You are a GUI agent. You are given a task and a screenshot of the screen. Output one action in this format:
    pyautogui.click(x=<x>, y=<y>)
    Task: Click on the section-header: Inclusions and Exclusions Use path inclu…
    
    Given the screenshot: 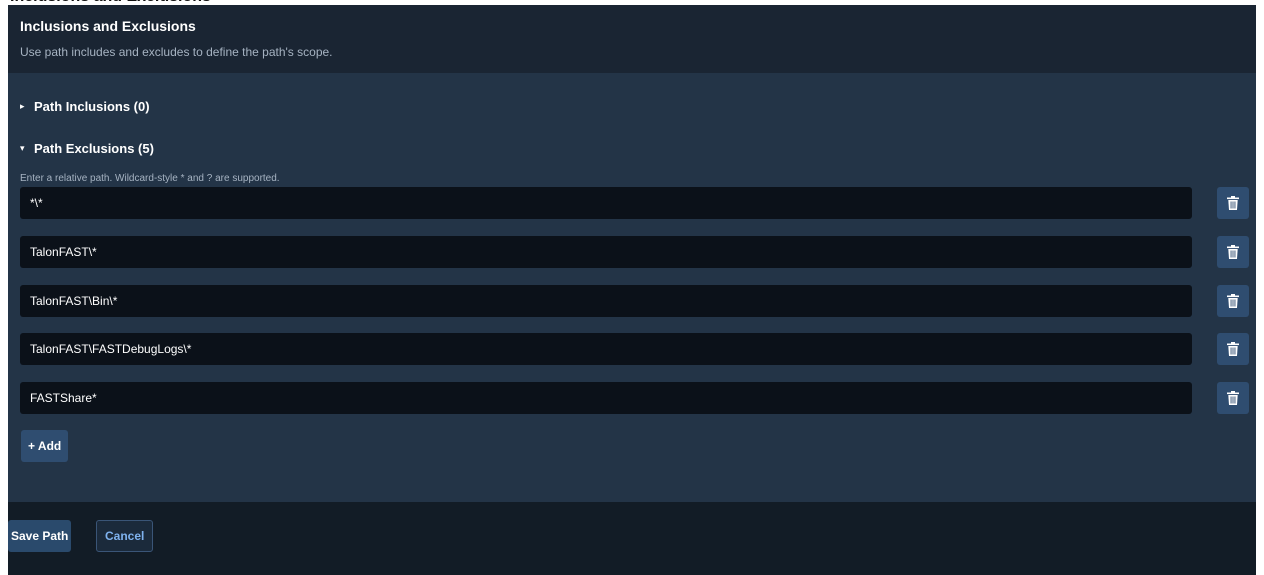 What is the action you would take?
    pyautogui.click(x=632, y=39)
    